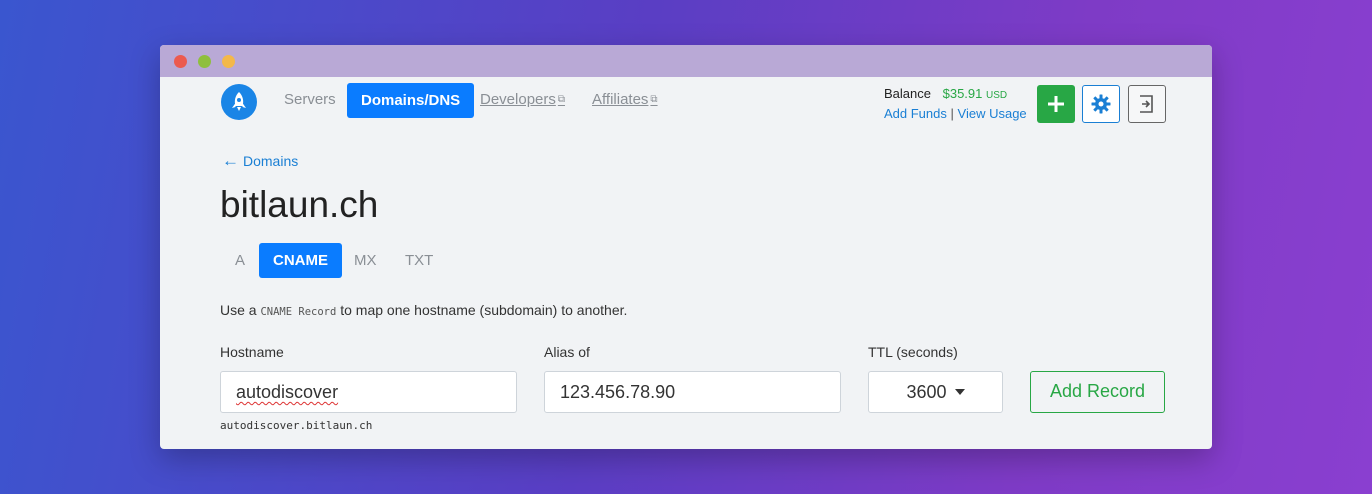  I want to click on alias-value: 123.456.78.90, so click(618, 392).